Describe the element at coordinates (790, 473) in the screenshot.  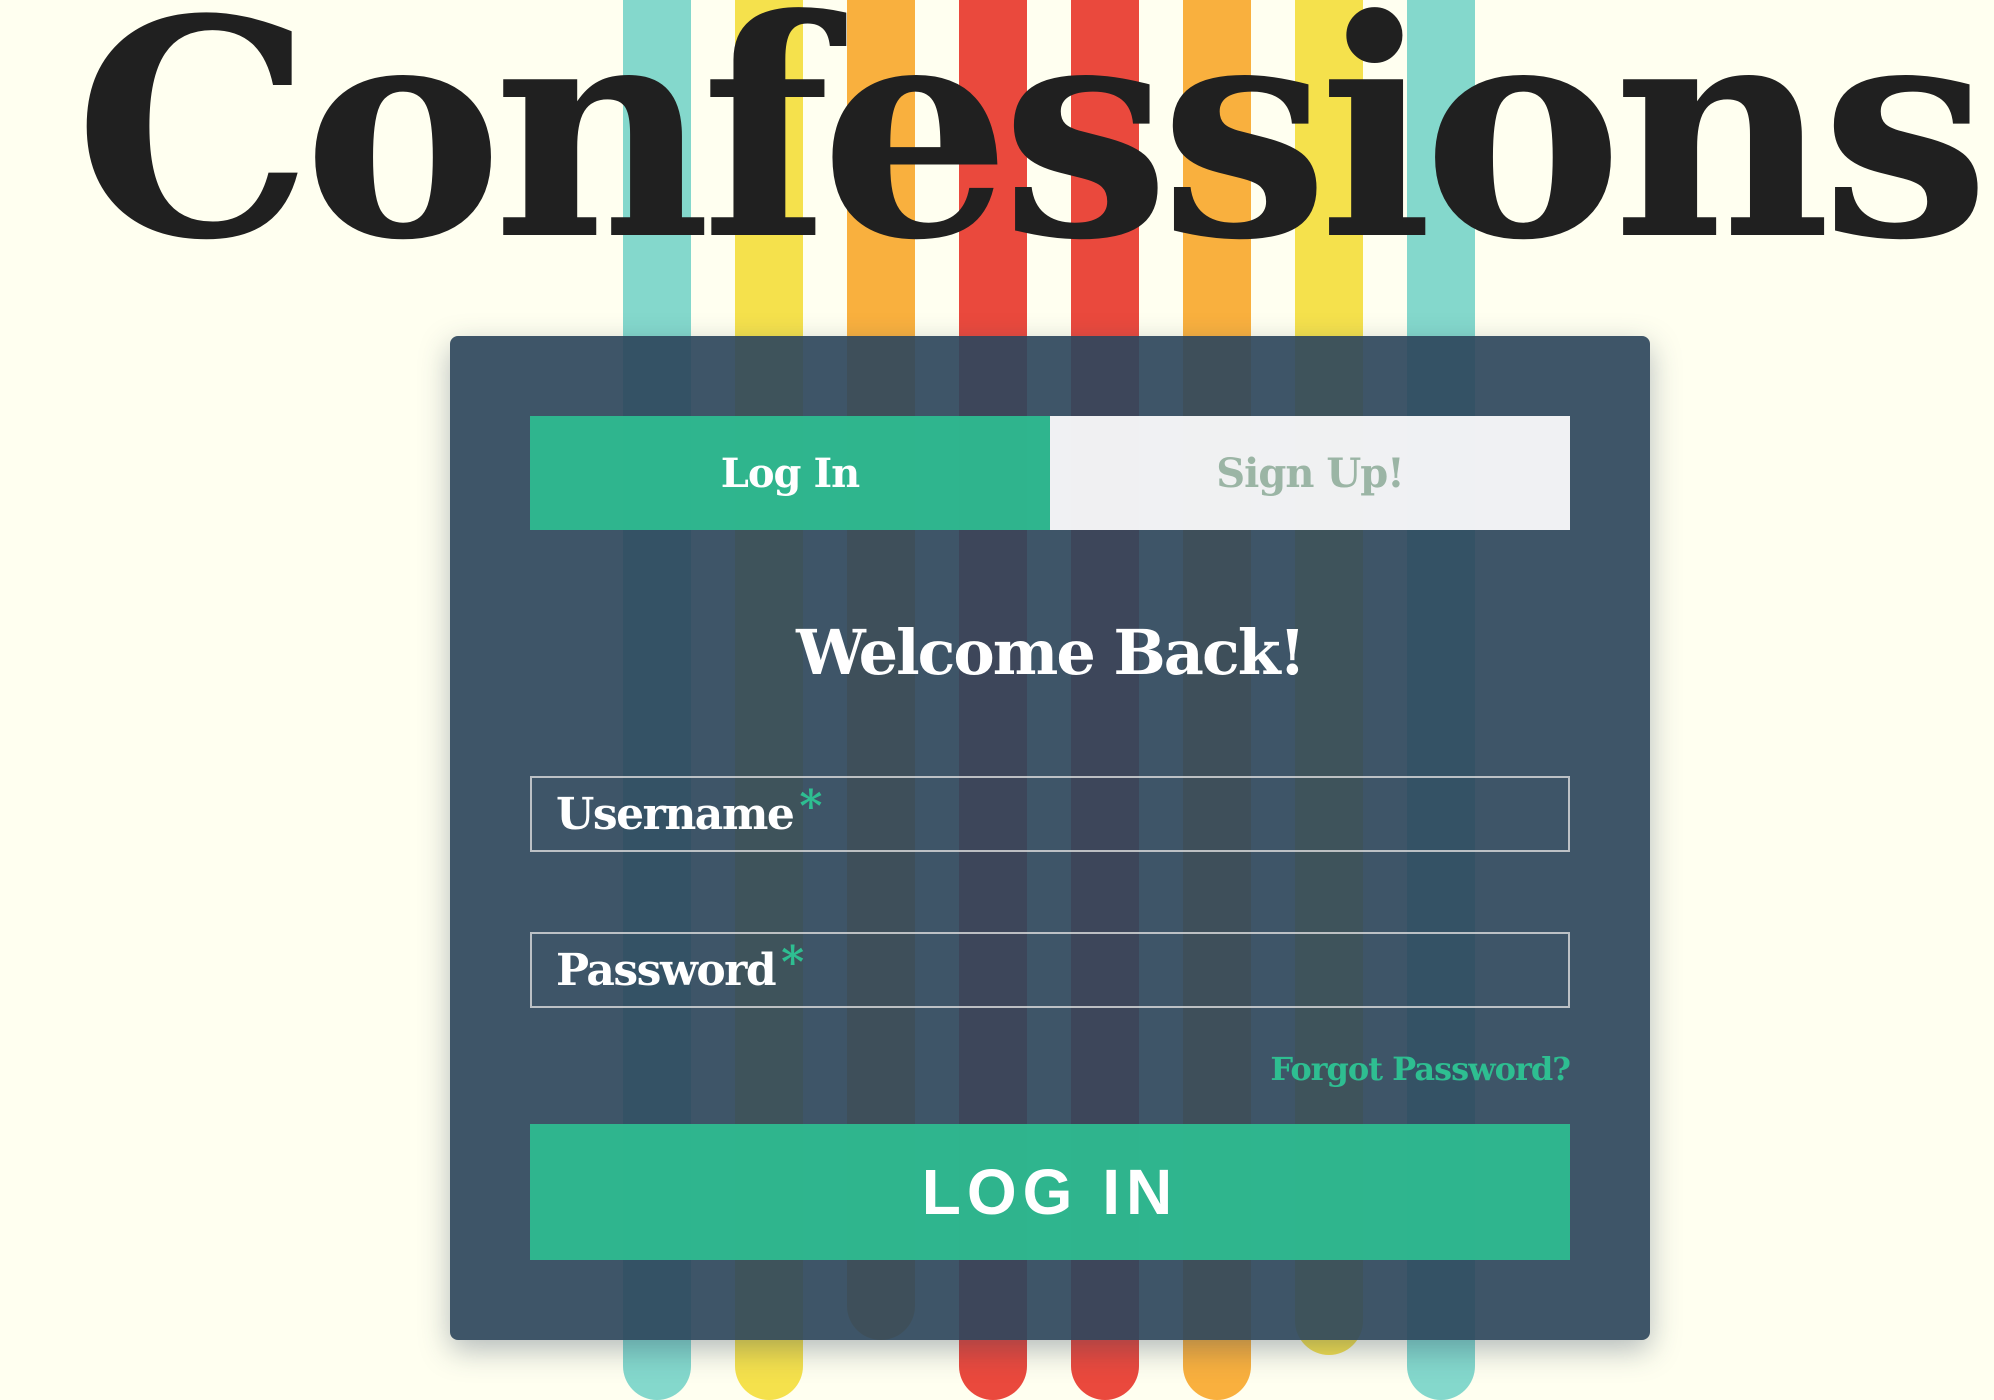
I see `tab-log-in: Log In` at that location.